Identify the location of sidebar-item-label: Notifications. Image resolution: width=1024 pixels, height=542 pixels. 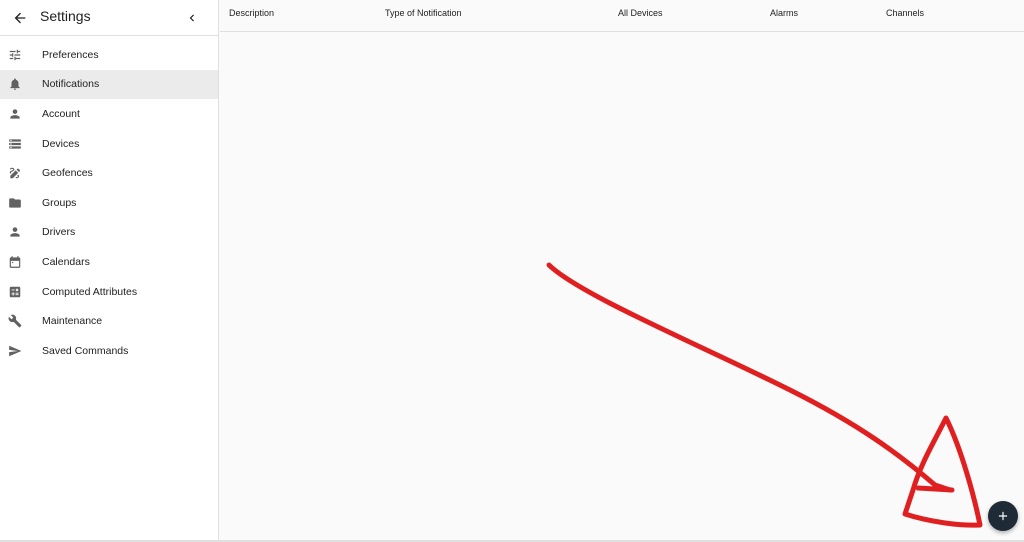
(71, 84).